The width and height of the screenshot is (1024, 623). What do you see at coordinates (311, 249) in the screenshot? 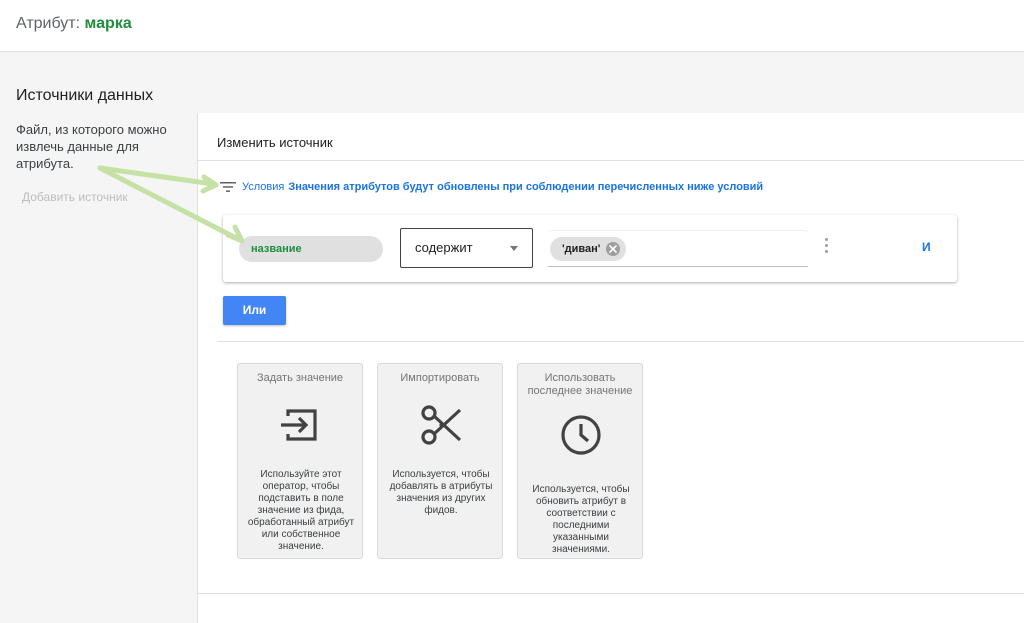
I see `condition-field-chip: название` at bounding box center [311, 249].